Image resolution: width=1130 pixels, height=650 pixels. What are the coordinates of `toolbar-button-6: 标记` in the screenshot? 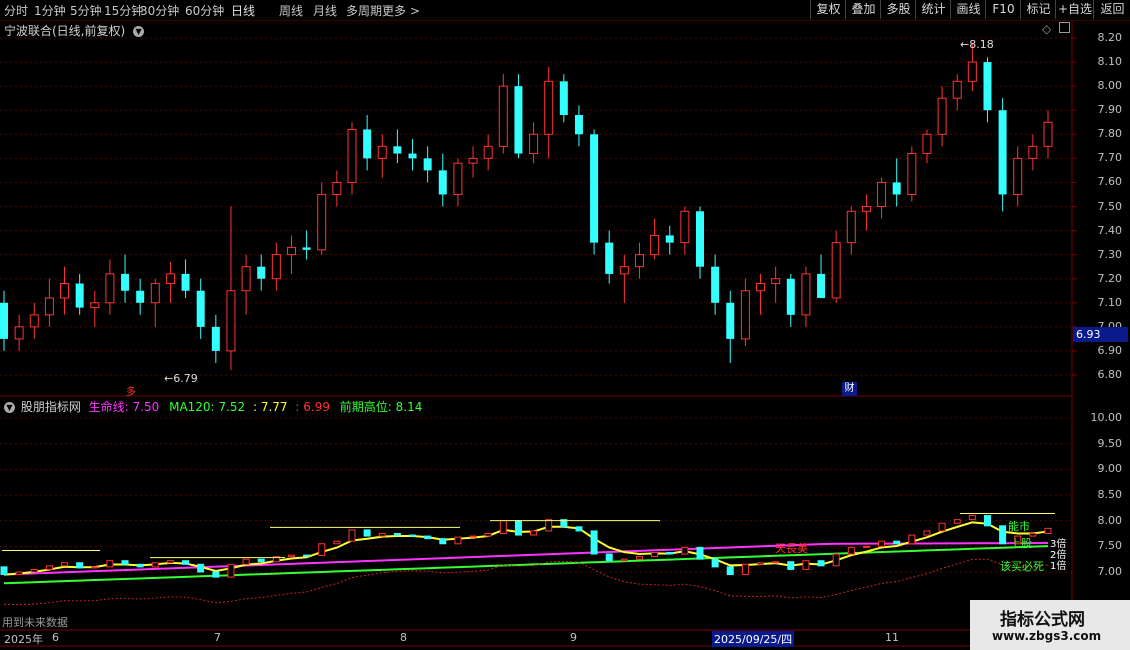 It's located at (1038, 9).